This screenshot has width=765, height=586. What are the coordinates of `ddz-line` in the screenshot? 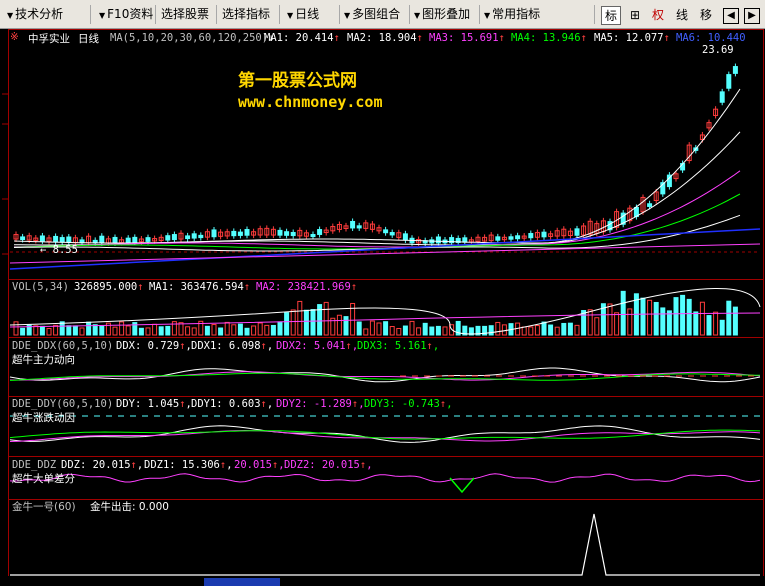 It's located at (385, 478).